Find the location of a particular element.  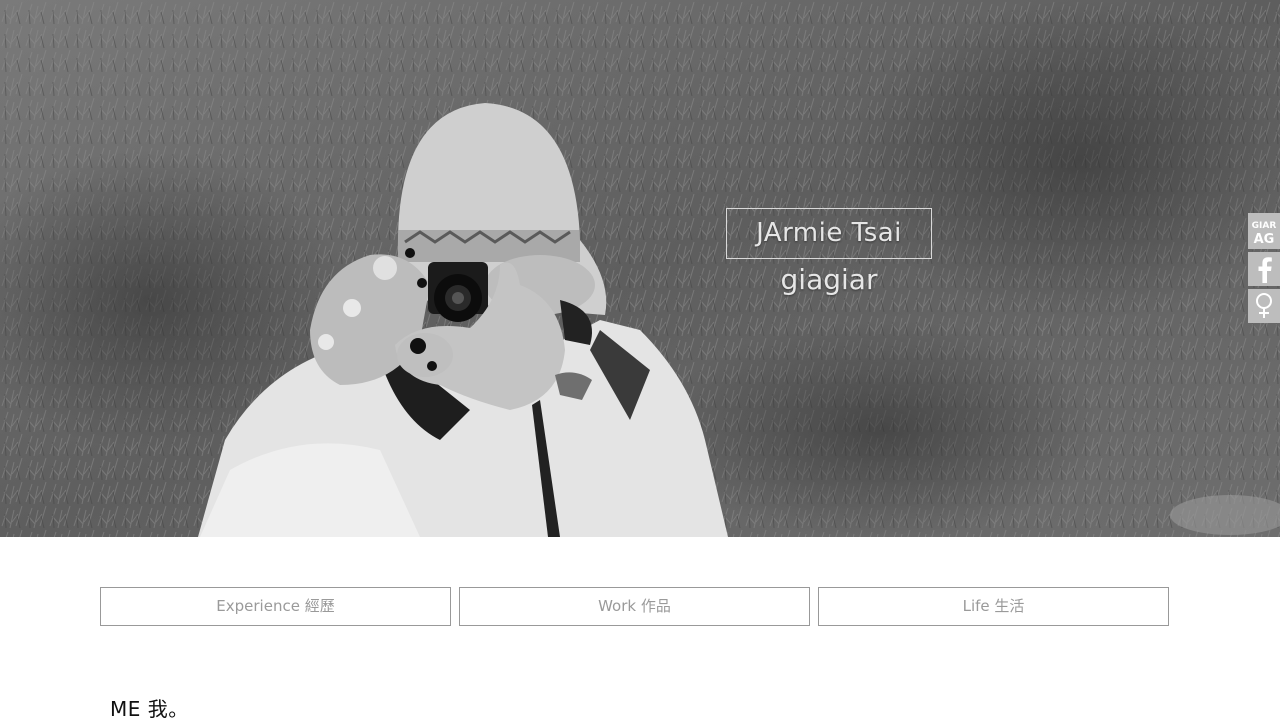

nav-life-button: Life 生活 is located at coordinates (993, 606).